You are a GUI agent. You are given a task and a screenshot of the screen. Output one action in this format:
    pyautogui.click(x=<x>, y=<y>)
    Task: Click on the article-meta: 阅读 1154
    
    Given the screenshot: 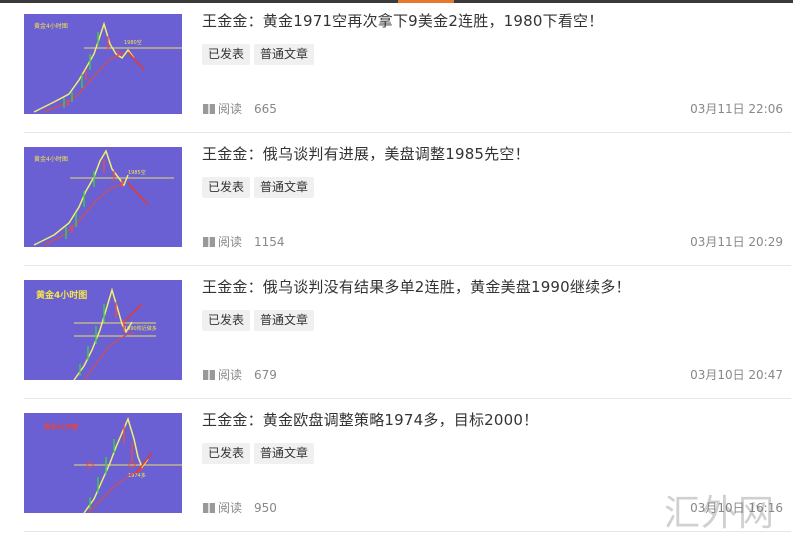 What is the action you would take?
    pyautogui.click(x=244, y=241)
    